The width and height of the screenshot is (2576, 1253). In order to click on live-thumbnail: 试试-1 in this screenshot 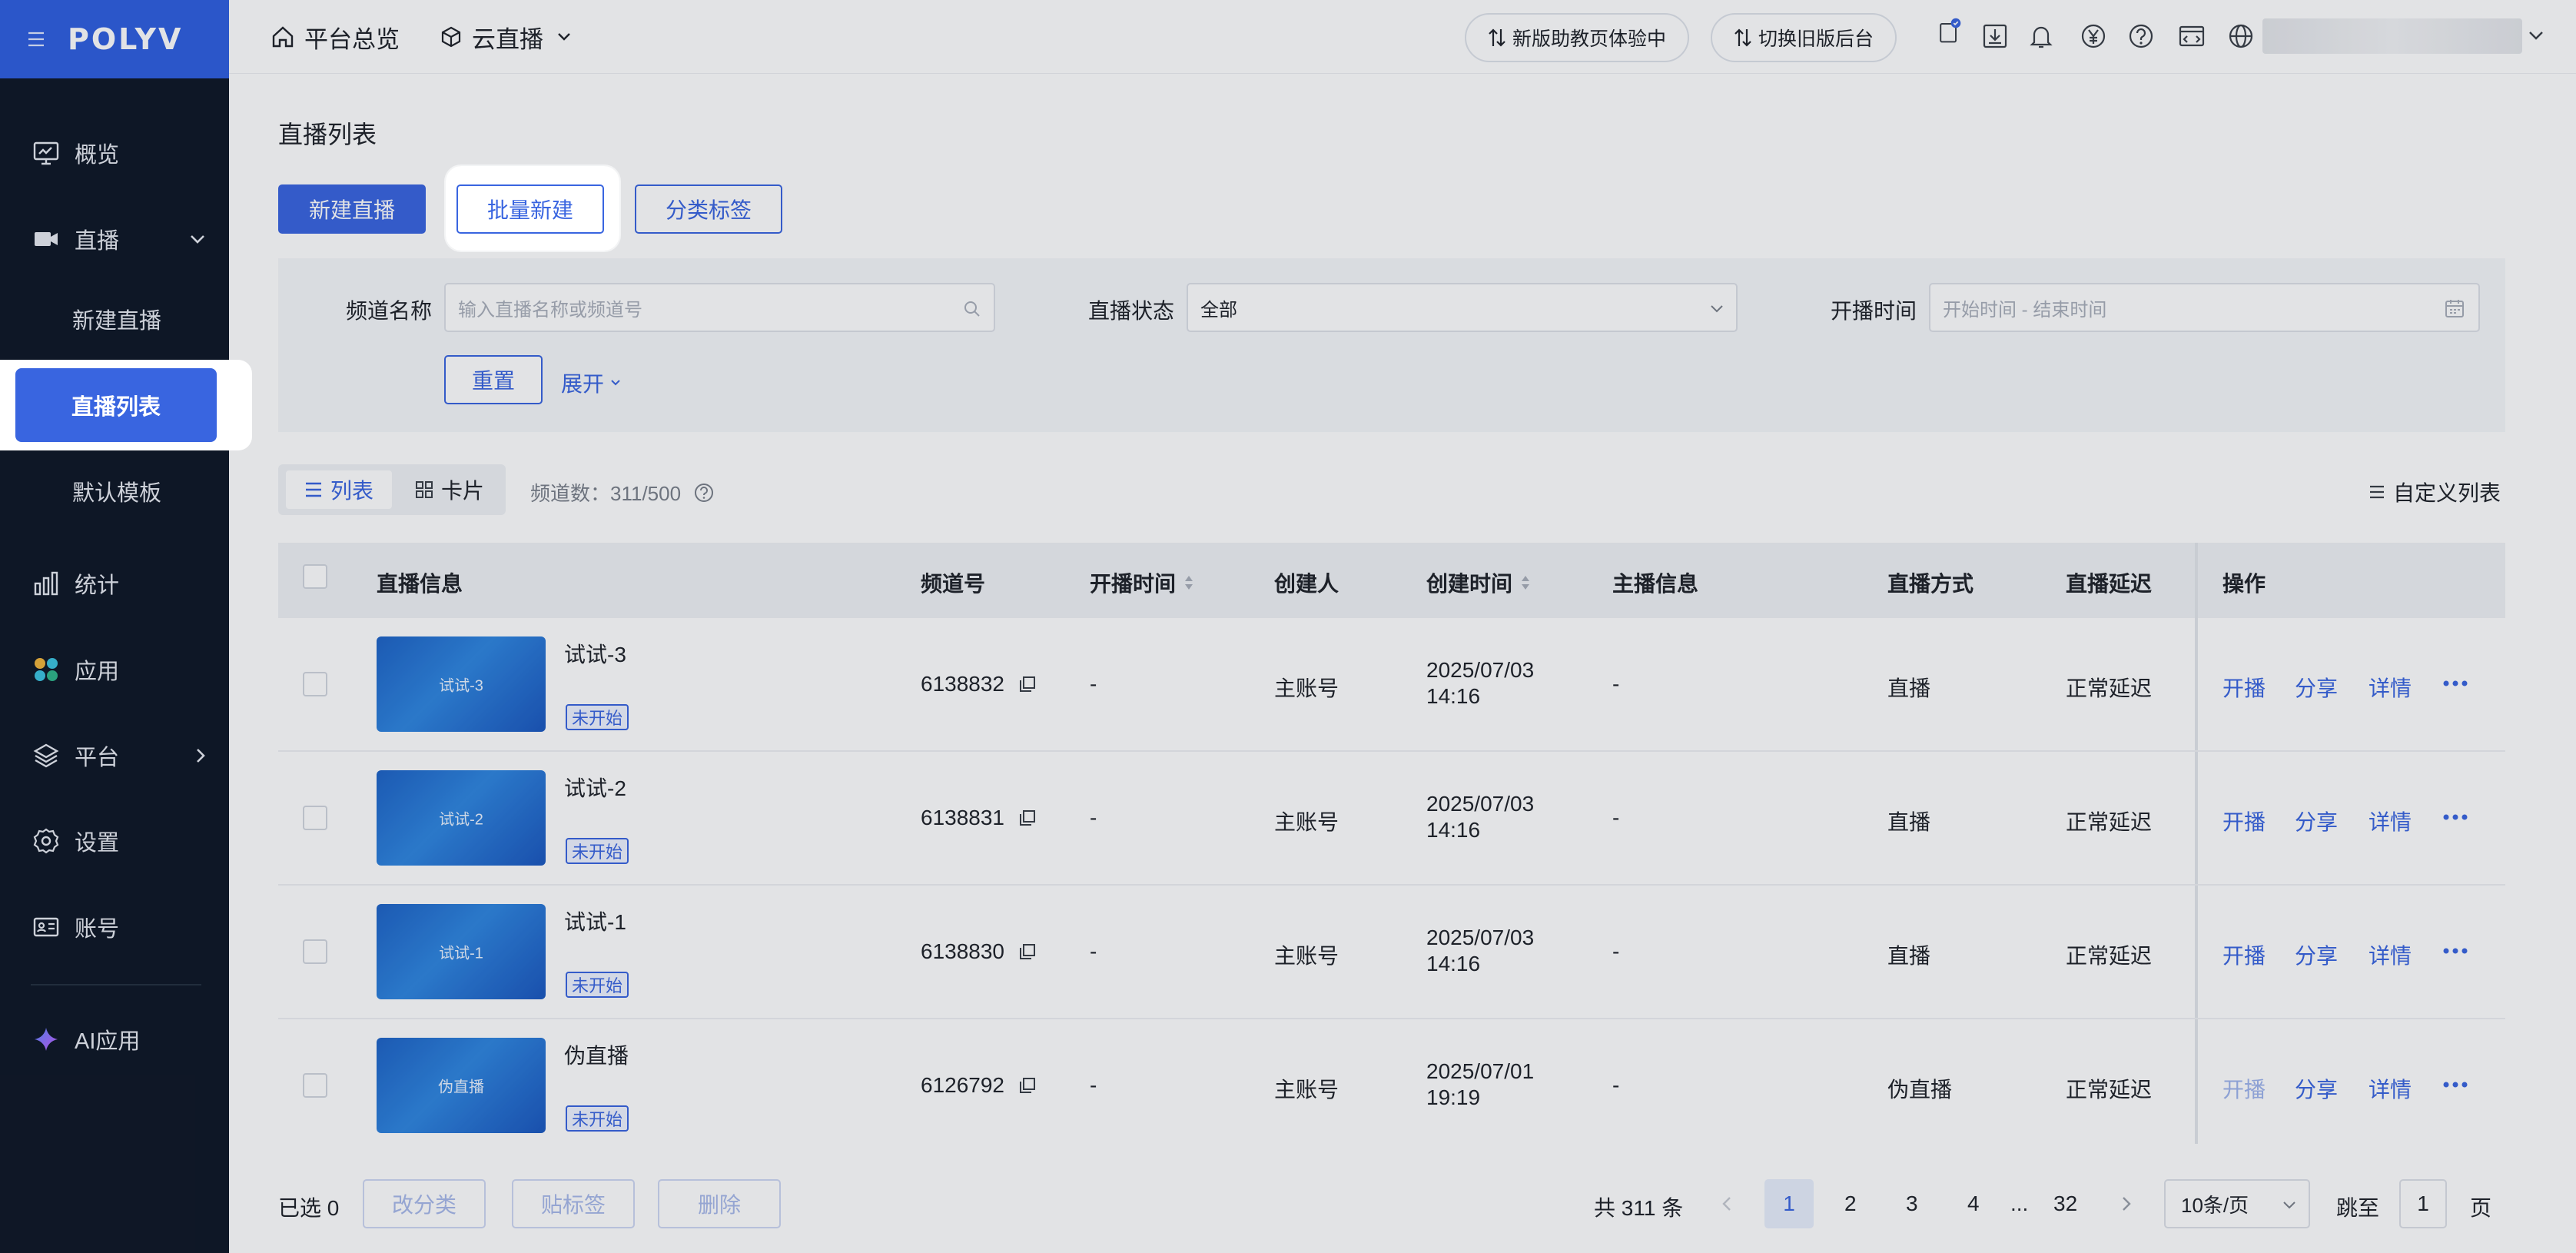, I will do `click(461, 952)`.